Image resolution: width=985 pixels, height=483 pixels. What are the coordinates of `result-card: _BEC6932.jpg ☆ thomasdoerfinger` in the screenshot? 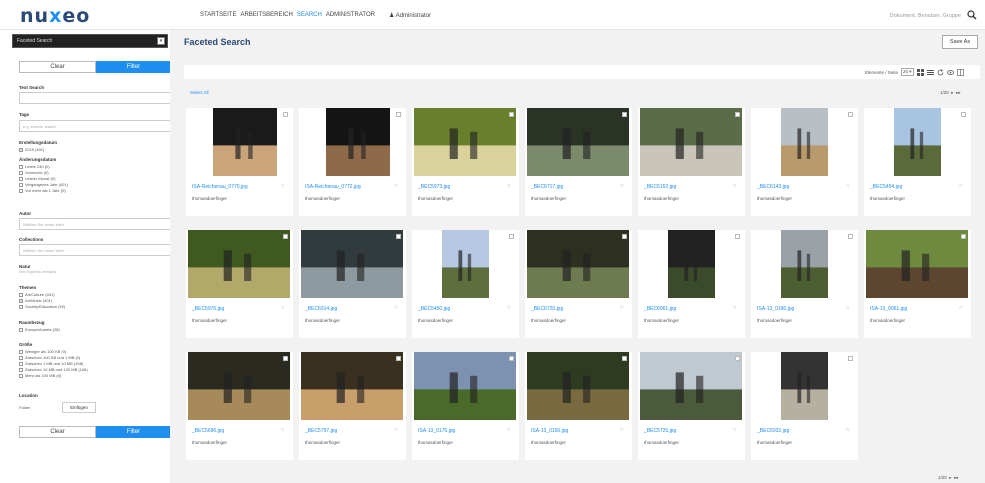 It's located at (804, 406).